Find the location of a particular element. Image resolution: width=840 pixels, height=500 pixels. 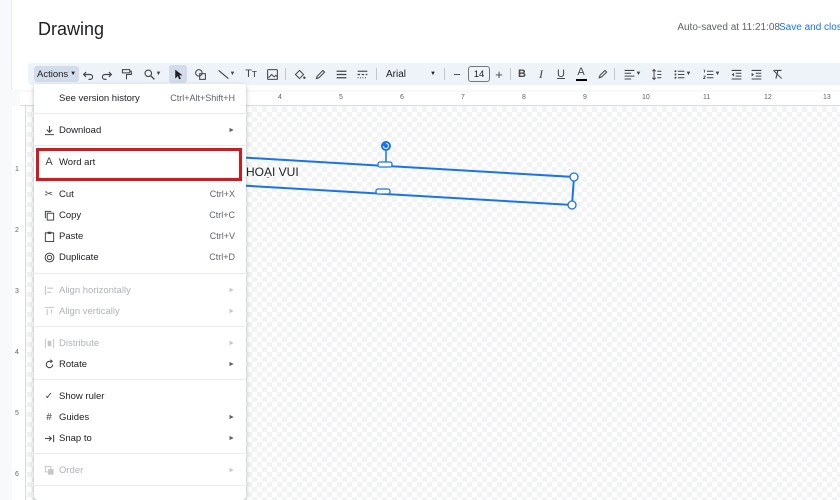

border-dash-icon is located at coordinates (362, 74).